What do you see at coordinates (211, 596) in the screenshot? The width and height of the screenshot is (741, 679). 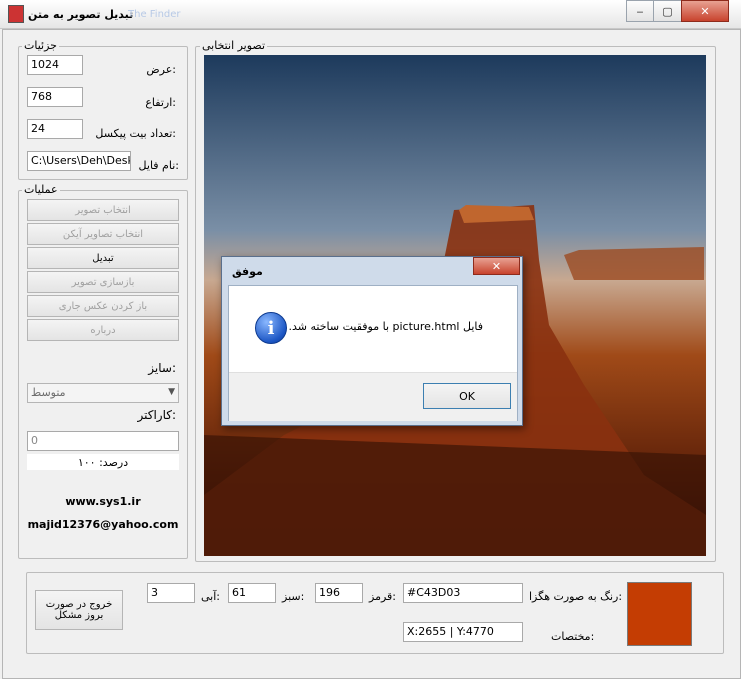 I see `blue-label: آبی:` at bounding box center [211, 596].